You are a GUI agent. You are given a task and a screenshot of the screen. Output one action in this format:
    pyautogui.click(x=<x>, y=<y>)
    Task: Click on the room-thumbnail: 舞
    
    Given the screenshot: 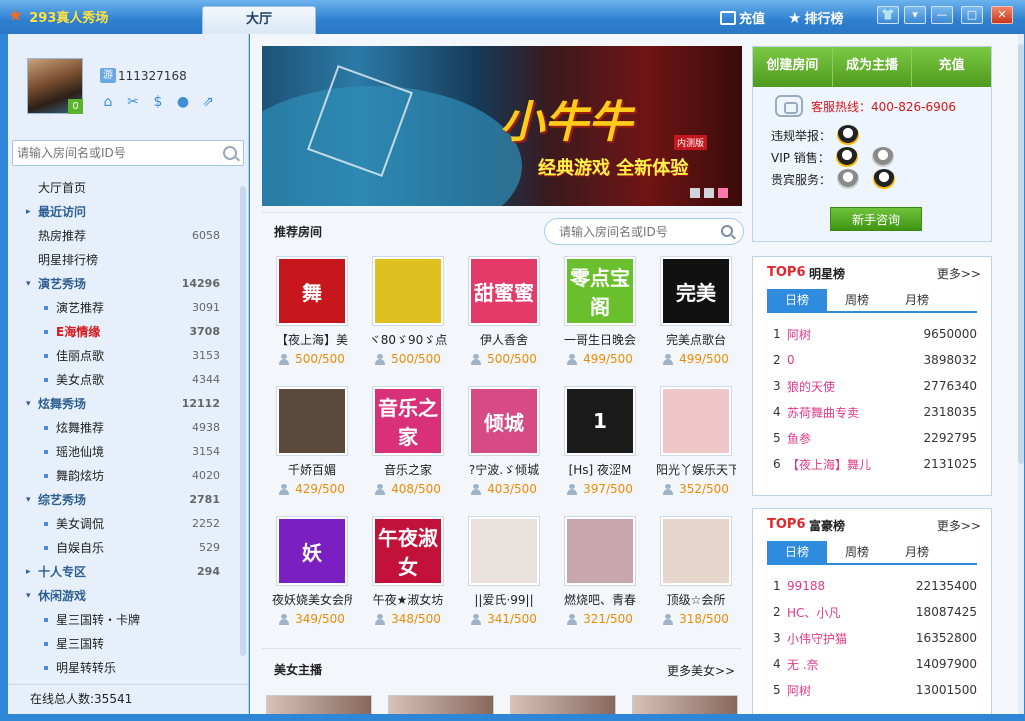 What is the action you would take?
    pyautogui.click(x=312, y=291)
    